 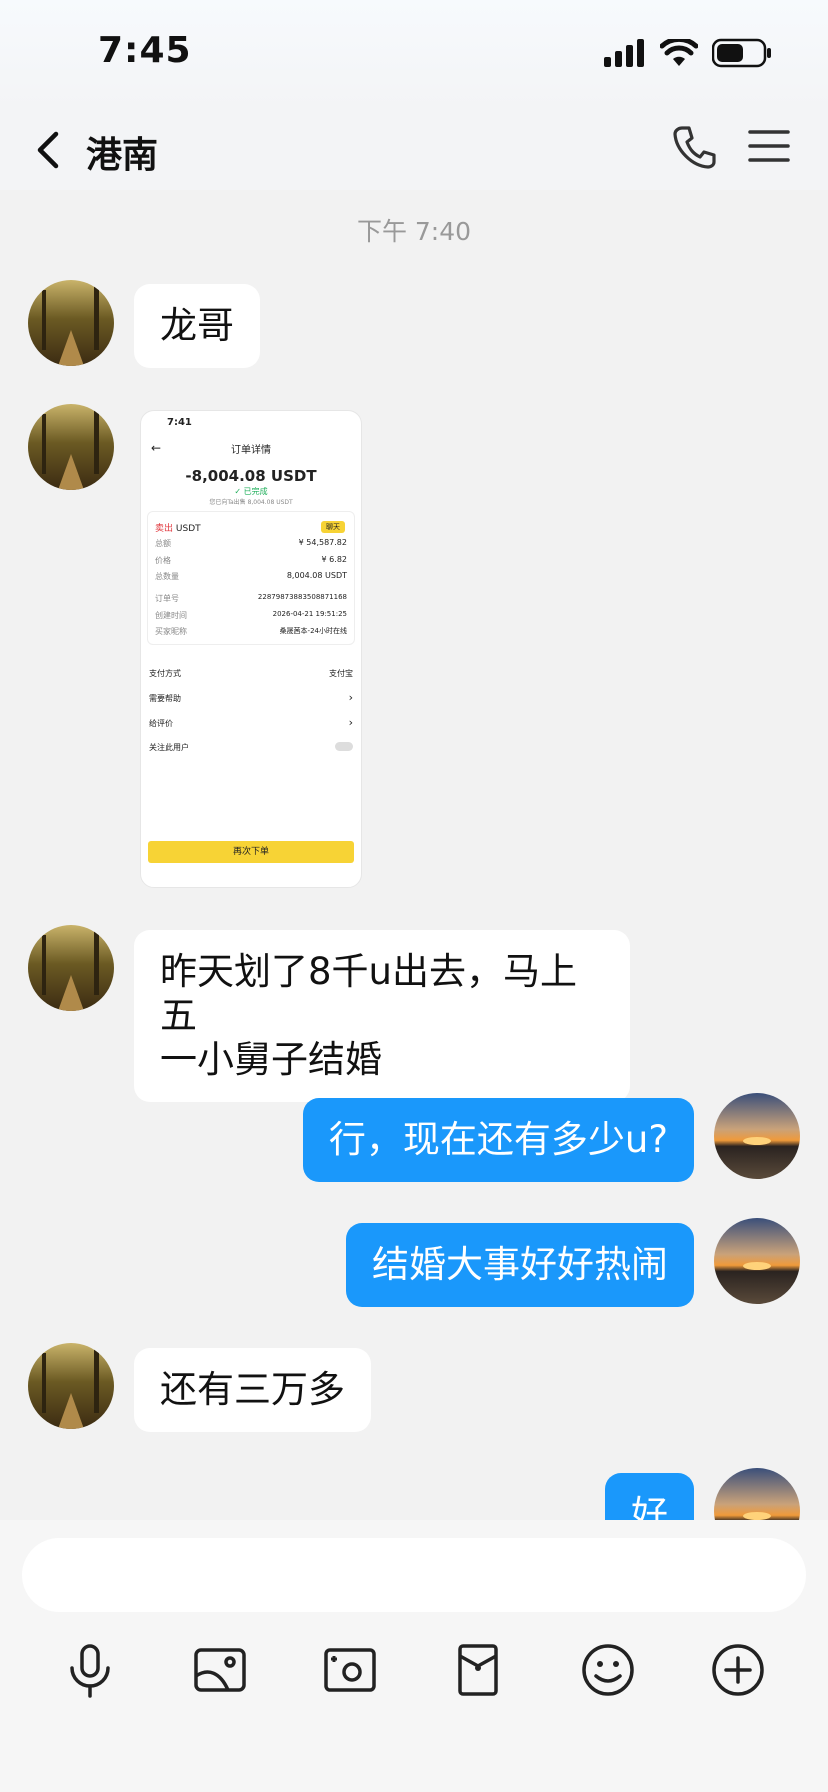 What do you see at coordinates (608, 1670) in the screenshot?
I see `emoji-icon` at bounding box center [608, 1670].